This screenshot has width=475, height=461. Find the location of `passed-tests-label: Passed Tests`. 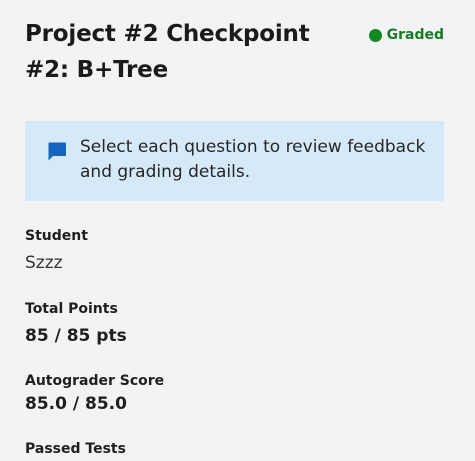

passed-tests-label: Passed Tests is located at coordinates (75, 449).